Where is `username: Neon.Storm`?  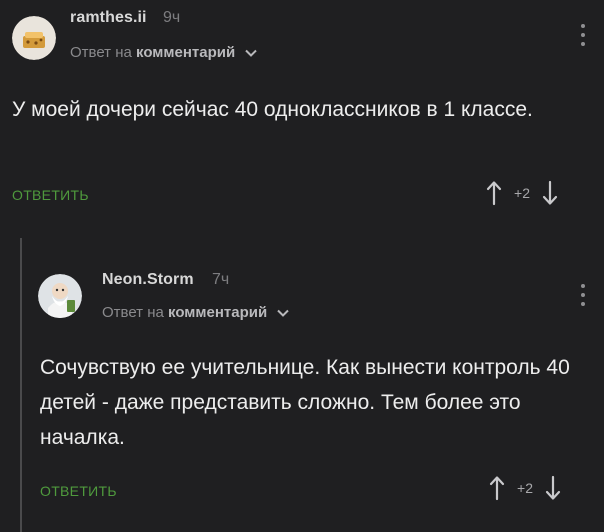
username: Neon.Storm is located at coordinates (148, 280).